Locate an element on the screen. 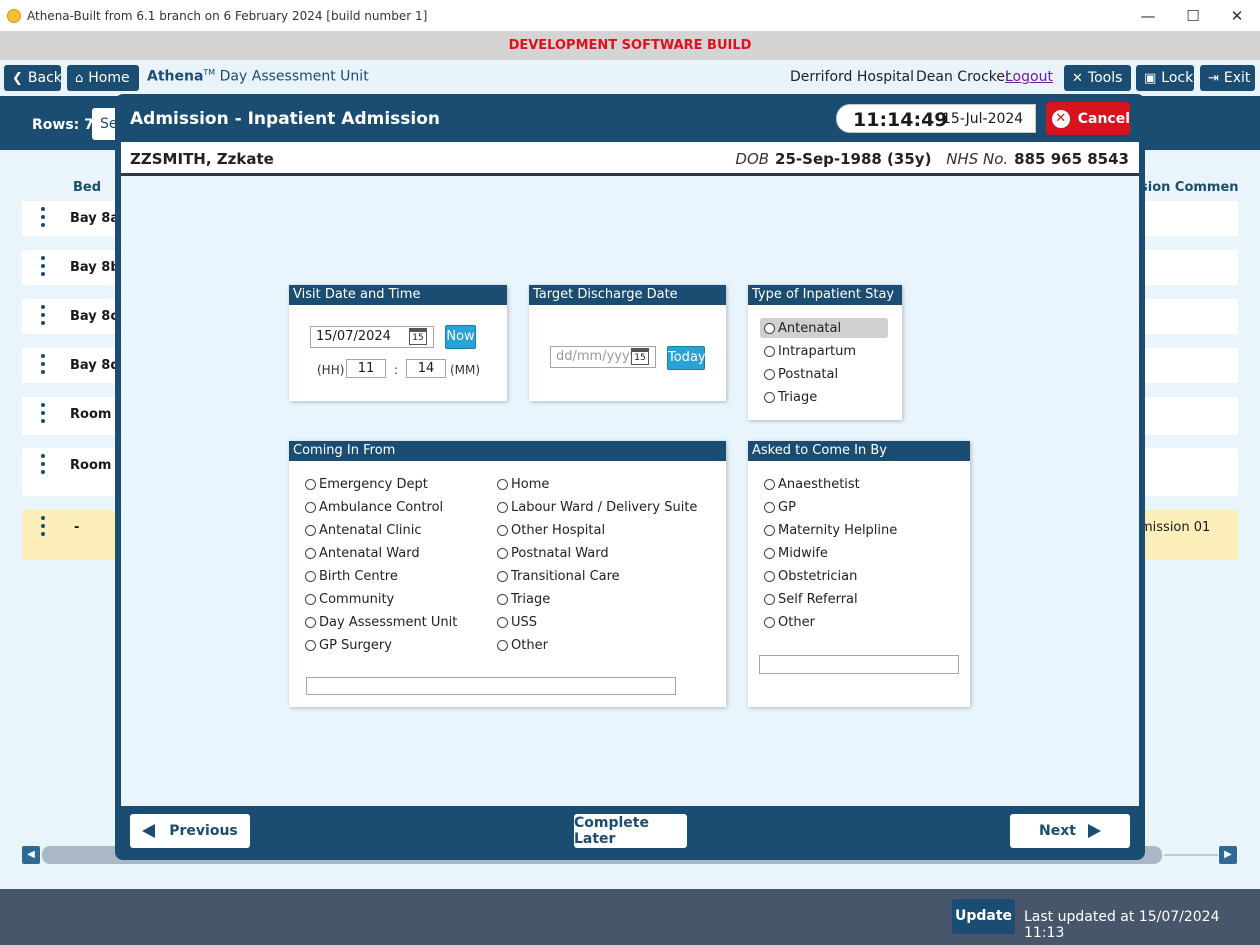 This screenshot has width=1260, height=945. wrench-icon: ✕ is located at coordinates (1077, 78).